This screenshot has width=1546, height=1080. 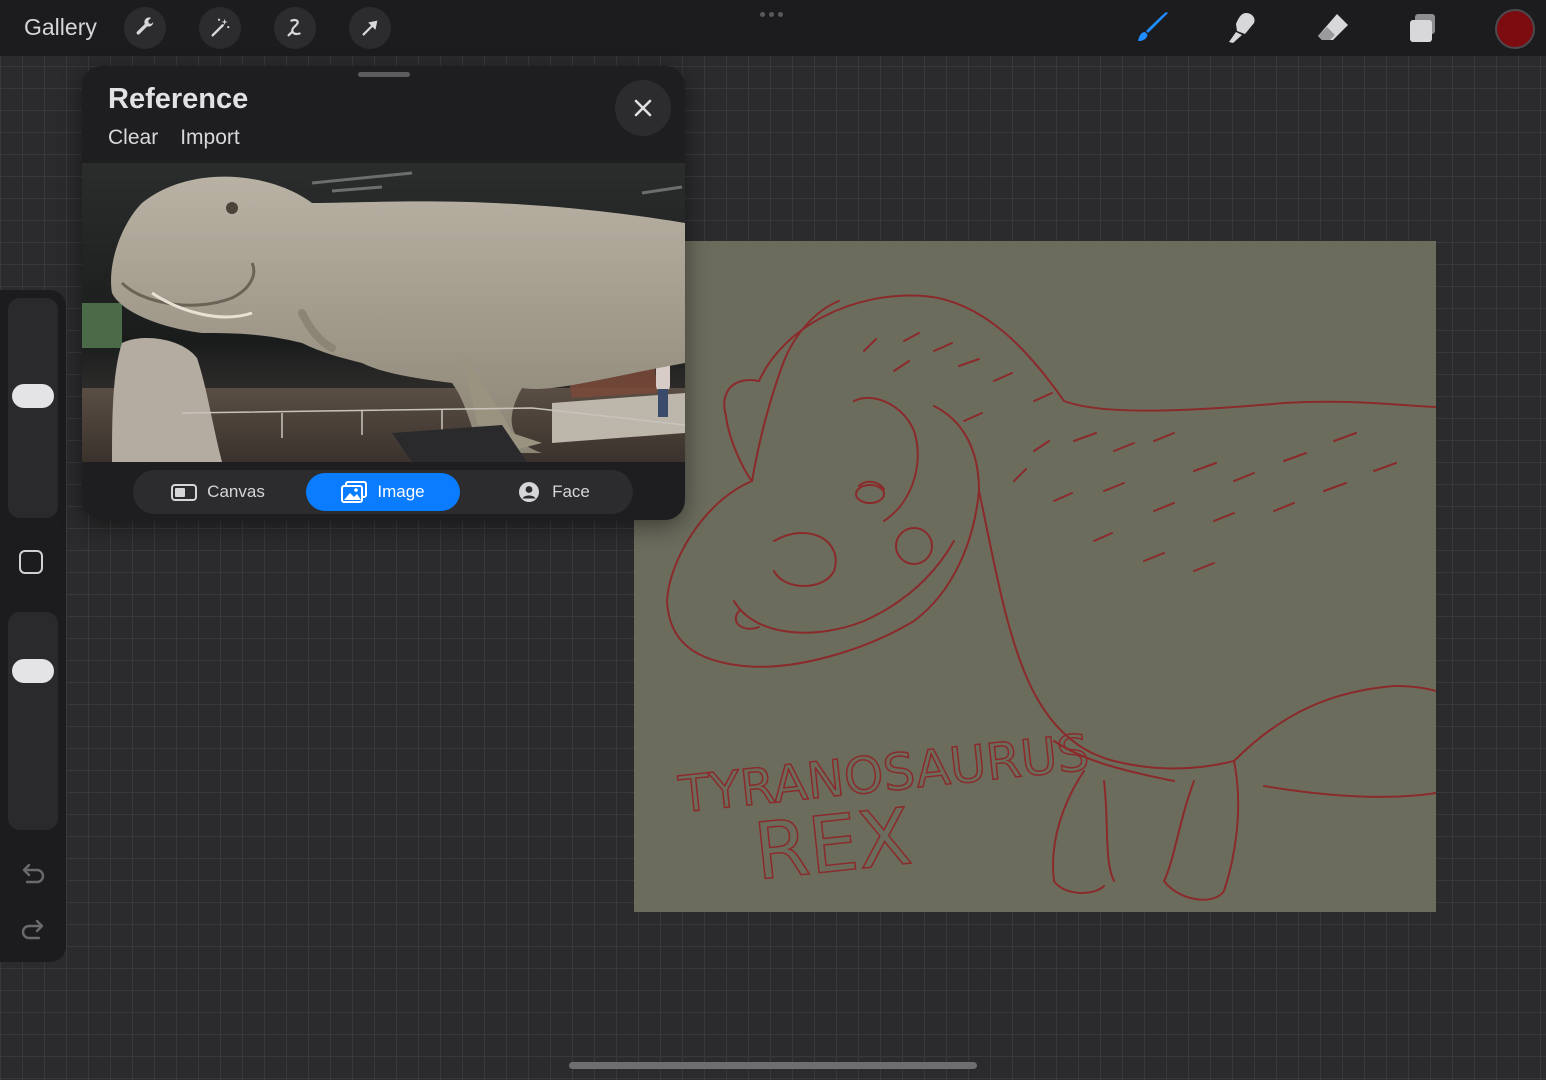 I want to click on wrench-icon, so click(x=145, y=26).